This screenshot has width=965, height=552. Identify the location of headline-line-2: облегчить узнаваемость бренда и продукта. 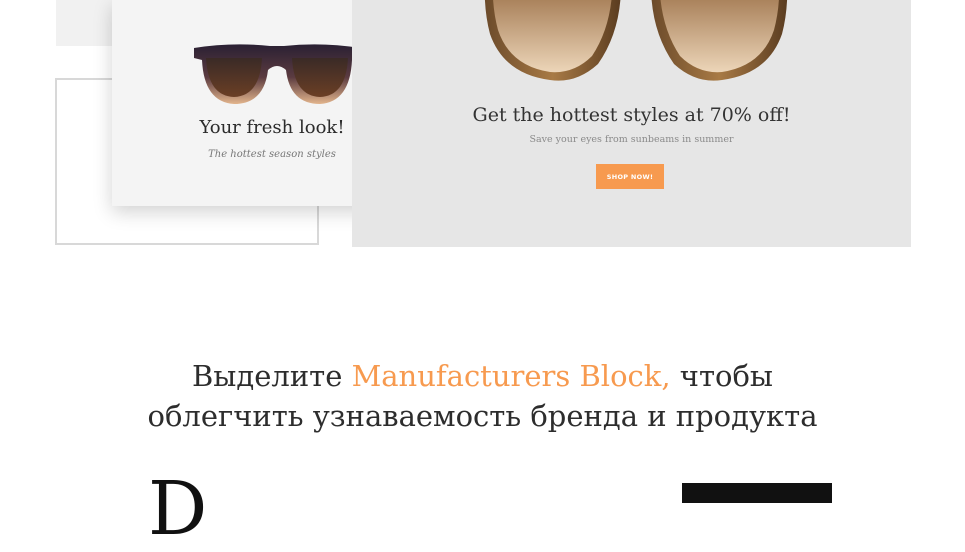
(482, 416).